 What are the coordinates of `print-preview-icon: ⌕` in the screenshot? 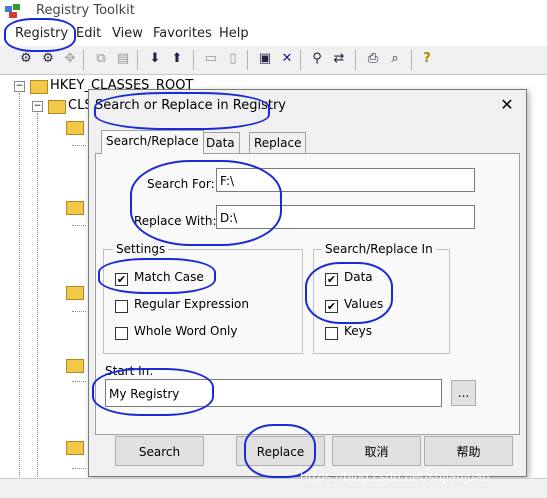 It's located at (395, 59).